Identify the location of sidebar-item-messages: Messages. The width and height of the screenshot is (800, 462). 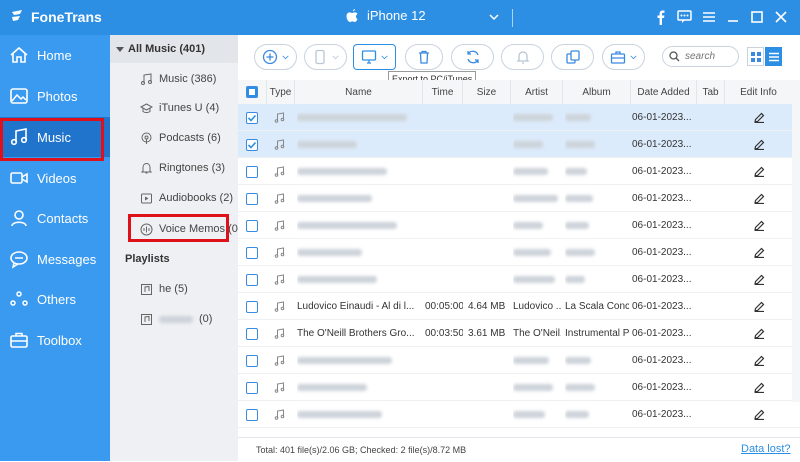
(55, 259).